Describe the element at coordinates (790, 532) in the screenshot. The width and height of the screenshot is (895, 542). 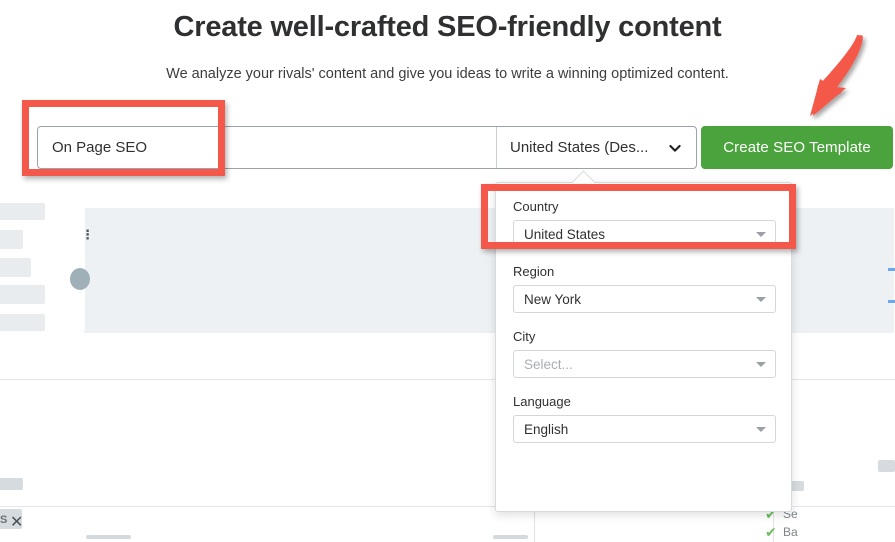
I see `background-check-label: Ba` at that location.